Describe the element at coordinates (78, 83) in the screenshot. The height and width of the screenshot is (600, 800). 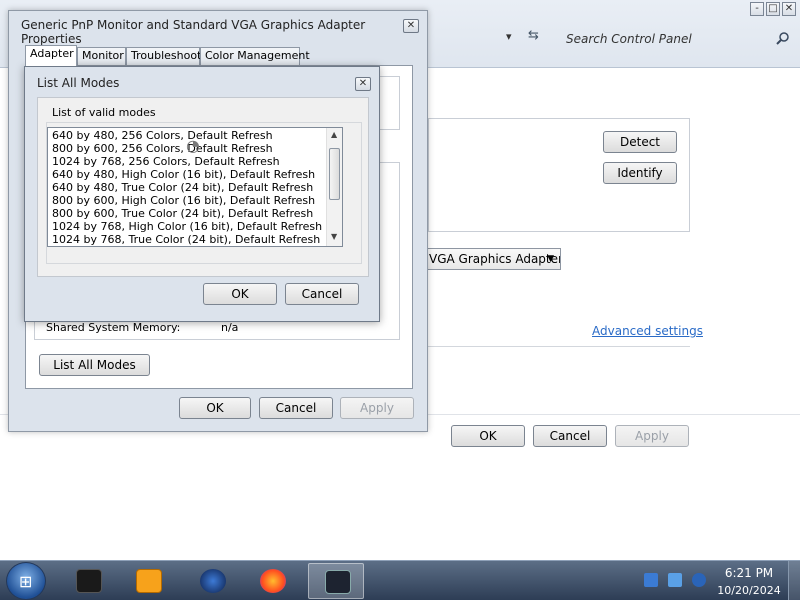
I see `dialog-title: List All Modes` at that location.